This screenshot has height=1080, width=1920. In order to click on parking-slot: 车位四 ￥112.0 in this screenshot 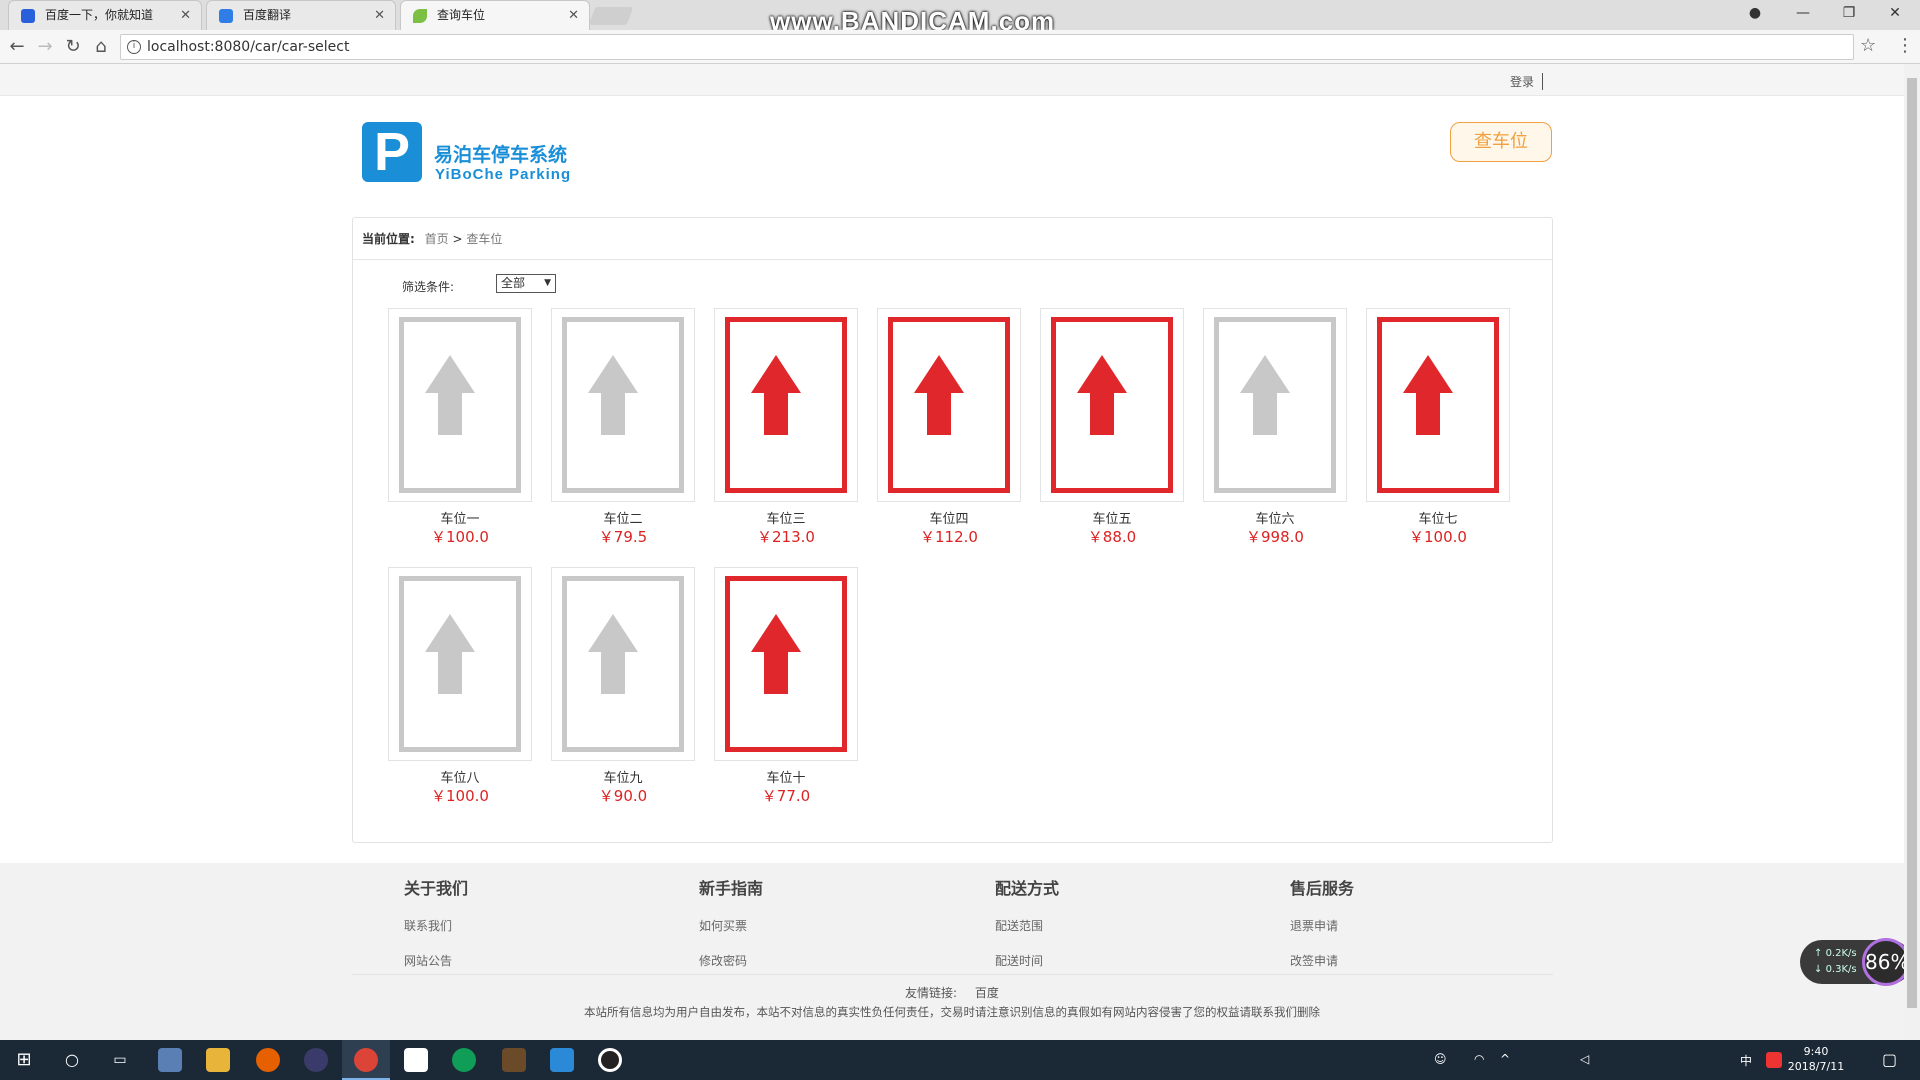, I will do `click(949, 427)`.